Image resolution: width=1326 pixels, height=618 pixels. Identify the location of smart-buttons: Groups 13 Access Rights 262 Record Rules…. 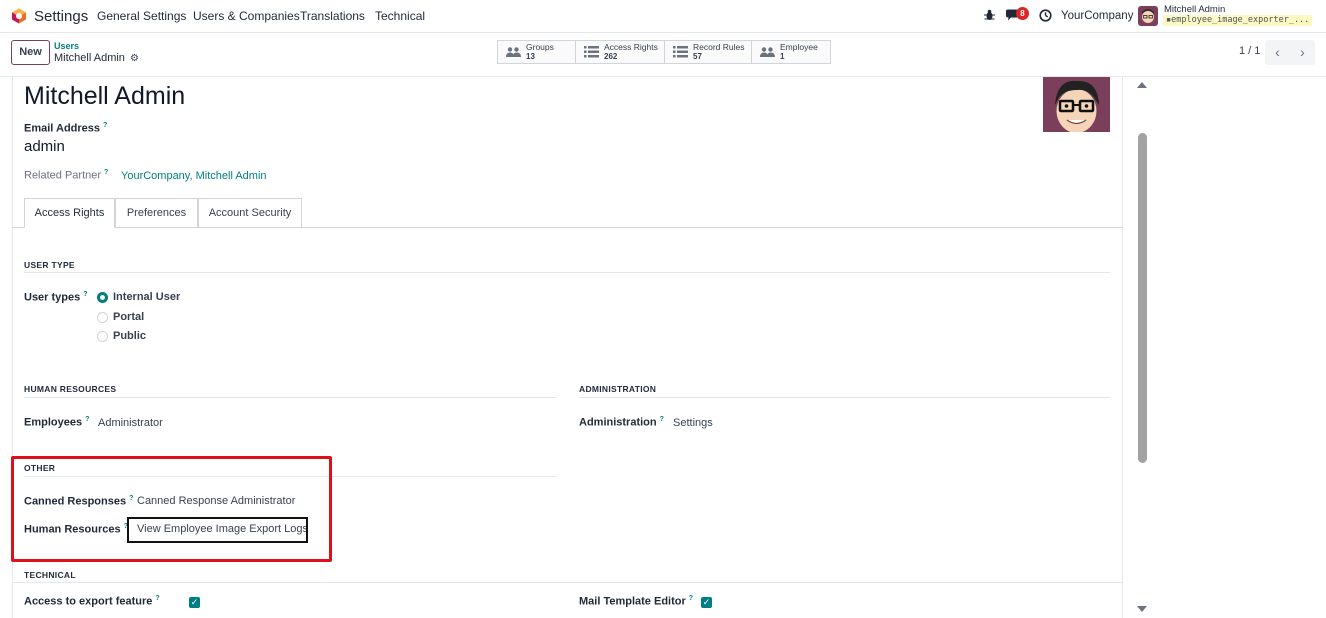
(664, 52).